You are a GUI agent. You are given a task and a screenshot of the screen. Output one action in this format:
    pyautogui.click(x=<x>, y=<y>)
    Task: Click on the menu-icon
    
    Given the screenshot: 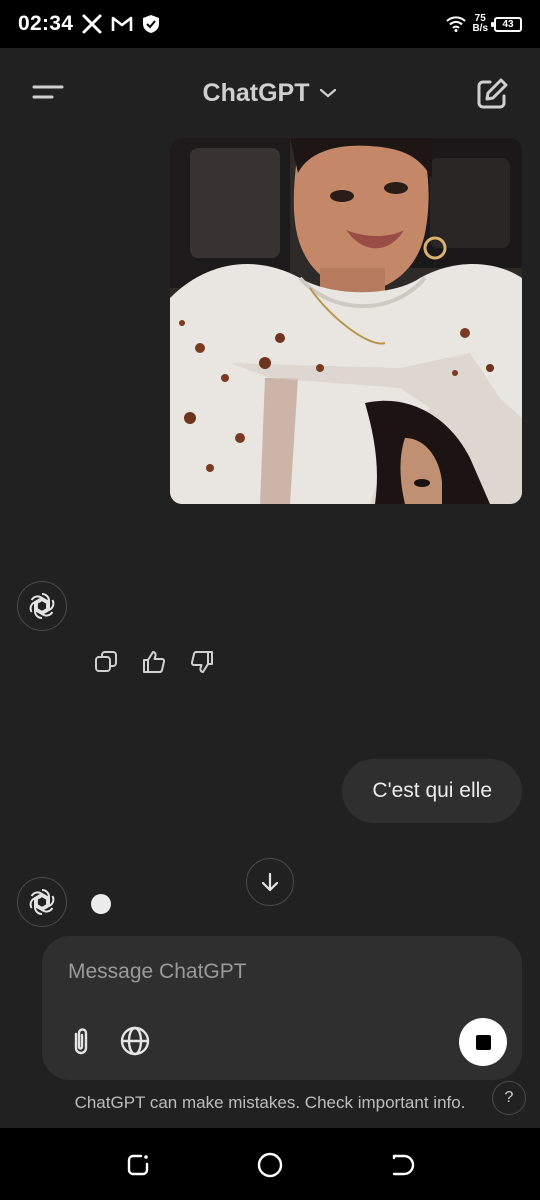 What is the action you would take?
    pyautogui.click(x=48, y=92)
    